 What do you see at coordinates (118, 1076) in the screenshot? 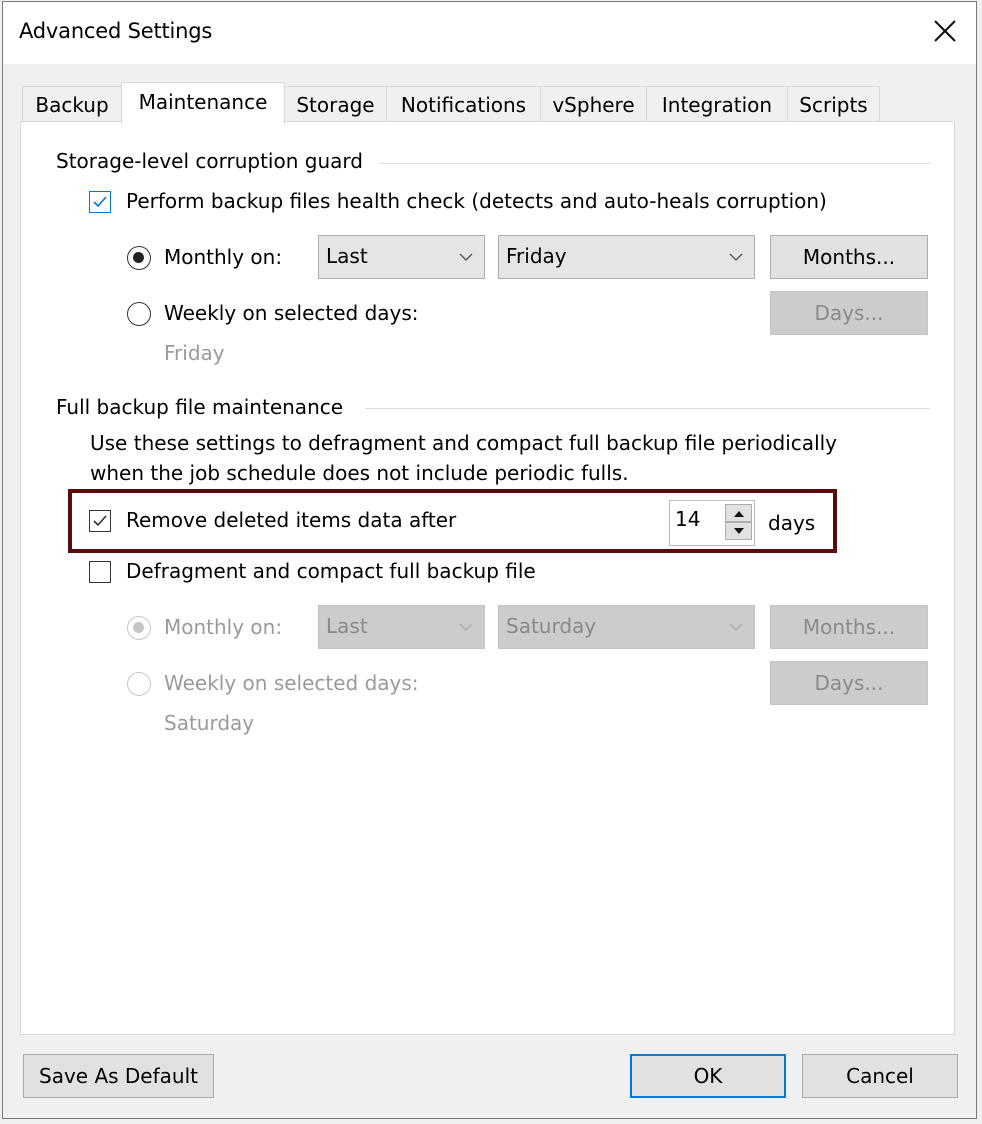
I see `save-as-default-button: Save As Default` at bounding box center [118, 1076].